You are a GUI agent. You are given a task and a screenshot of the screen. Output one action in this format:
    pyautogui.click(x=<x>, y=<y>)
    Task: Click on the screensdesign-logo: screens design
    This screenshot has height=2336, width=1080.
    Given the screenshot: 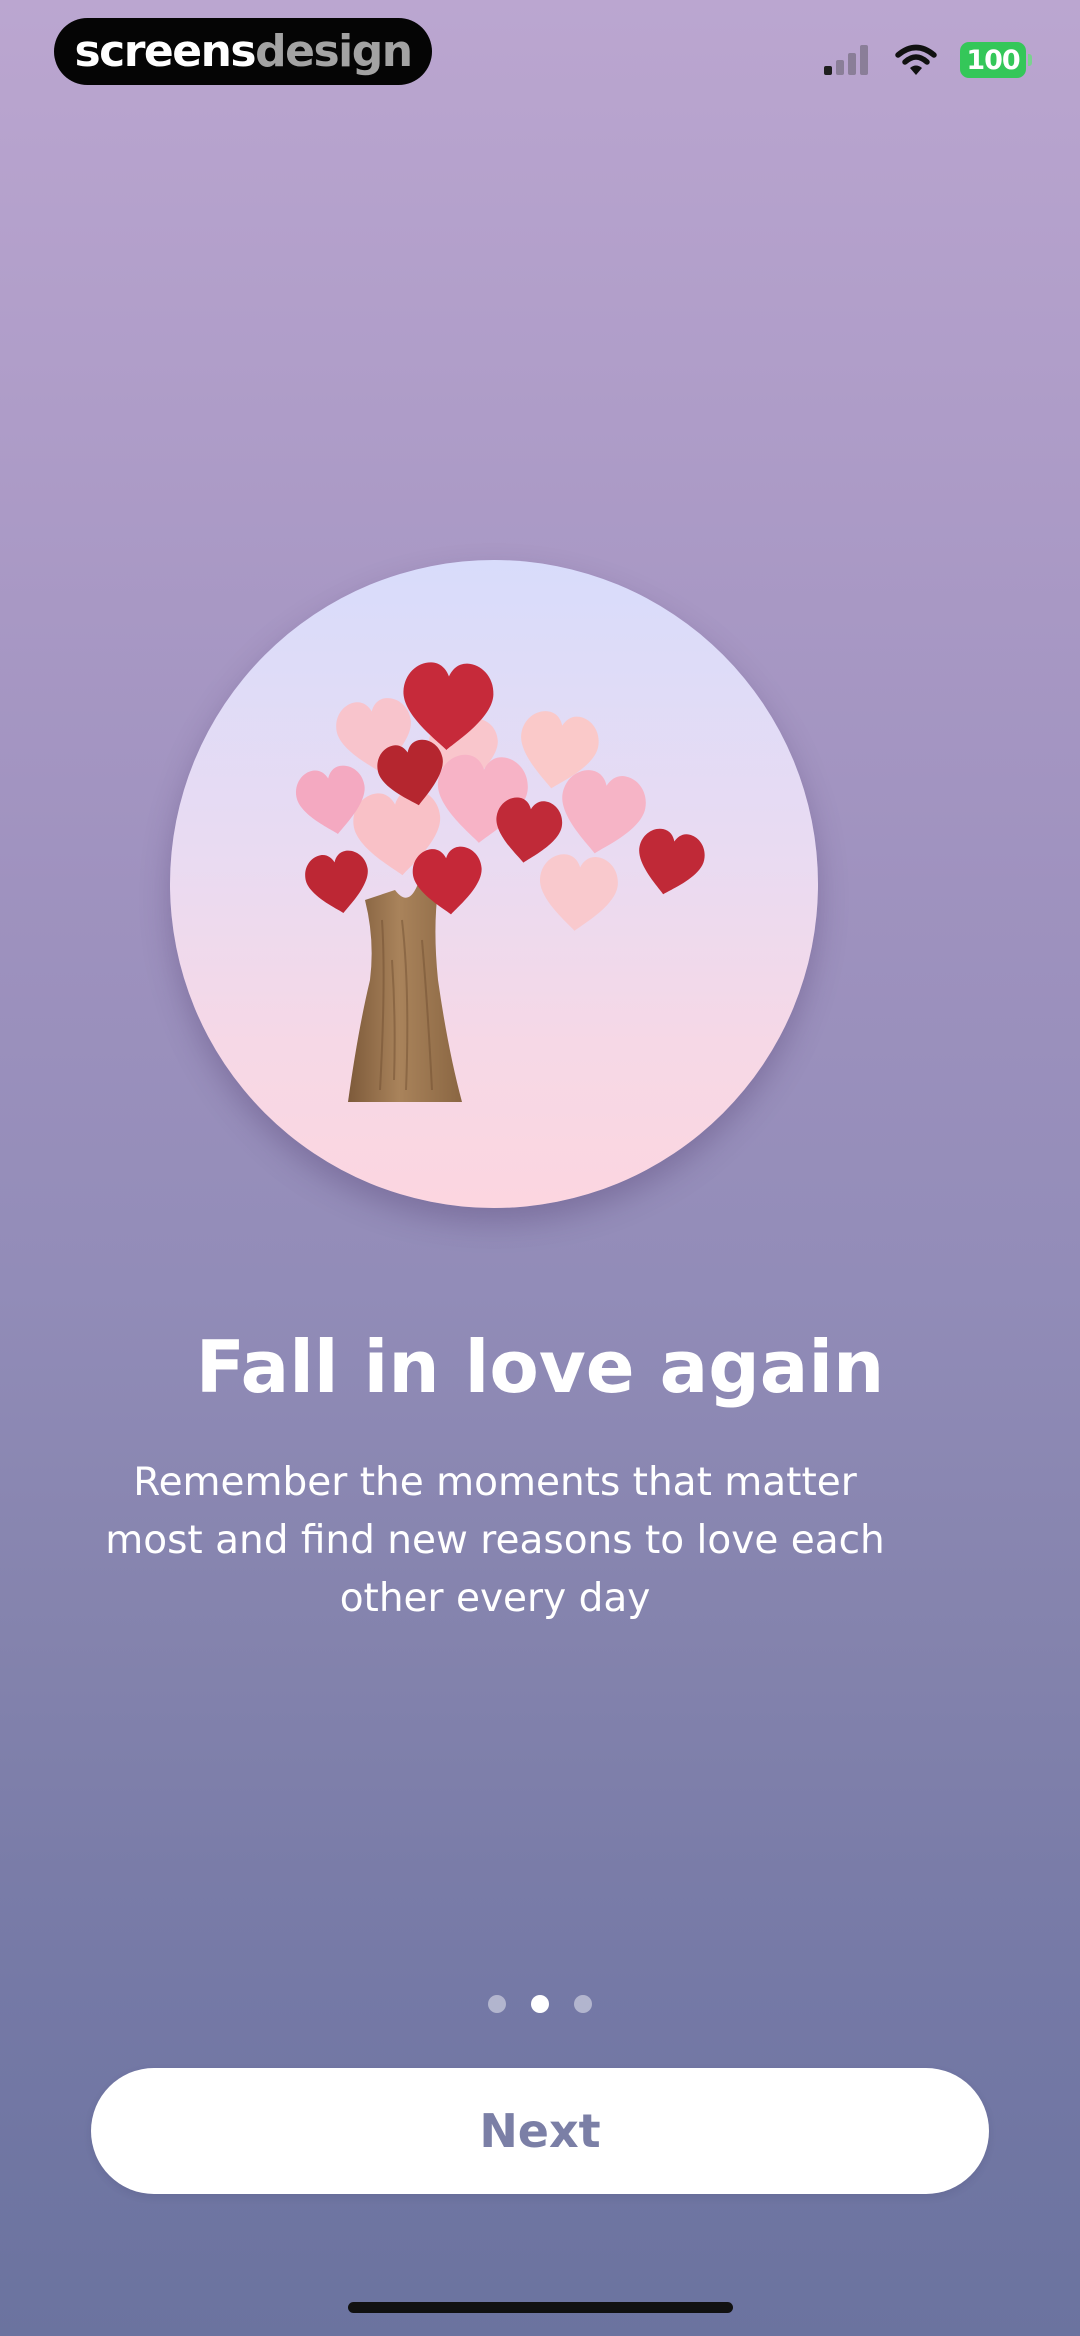 What is the action you would take?
    pyautogui.click(x=243, y=51)
    